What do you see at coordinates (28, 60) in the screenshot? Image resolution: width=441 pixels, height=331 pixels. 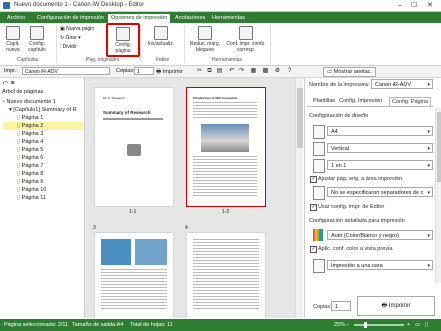 I see `group-label-chapters: Capítulos` at bounding box center [28, 60].